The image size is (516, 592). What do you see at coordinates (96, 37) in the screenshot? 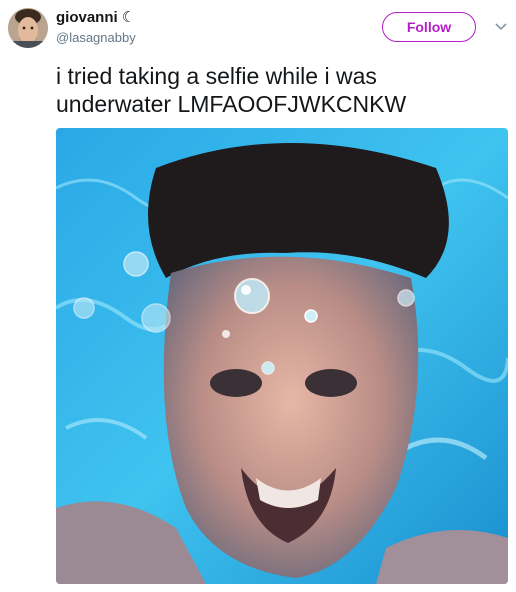
I see `user-handle: @lasagnabby` at bounding box center [96, 37].